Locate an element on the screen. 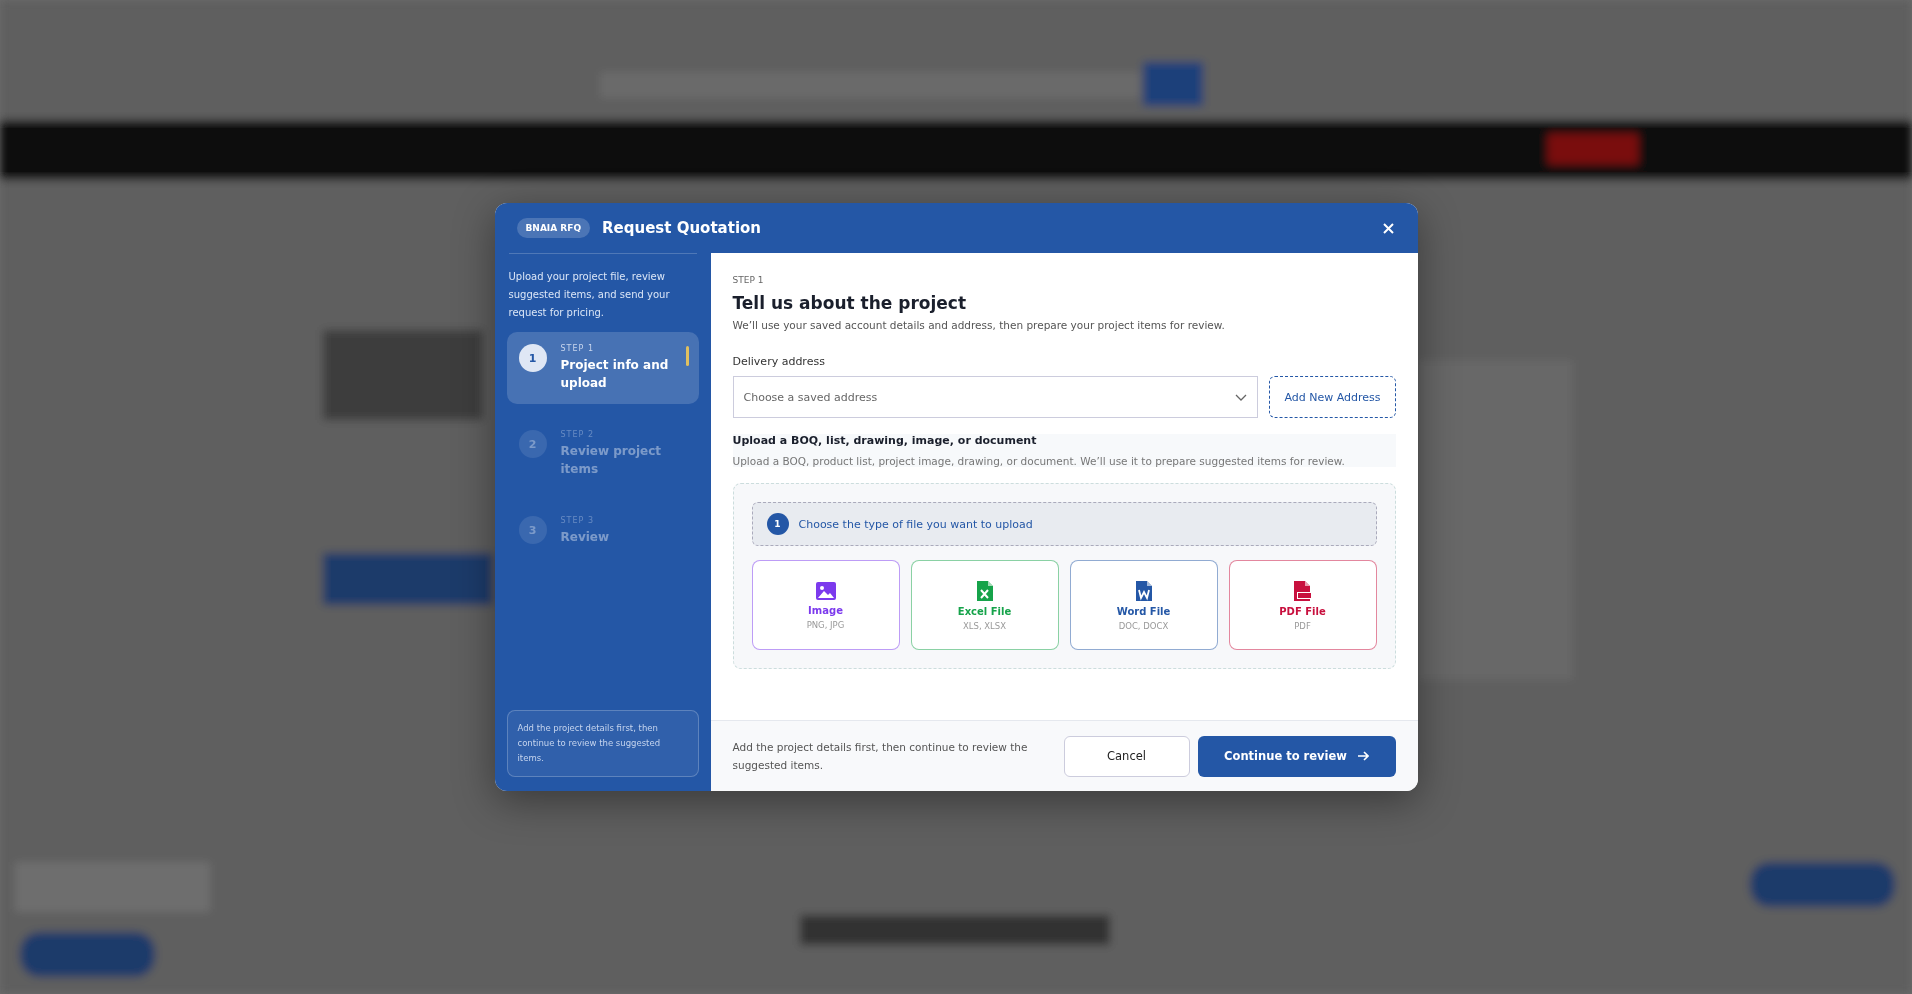 The height and width of the screenshot is (994, 1912). add-address-button: Add New Address is located at coordinates (1332, 397).